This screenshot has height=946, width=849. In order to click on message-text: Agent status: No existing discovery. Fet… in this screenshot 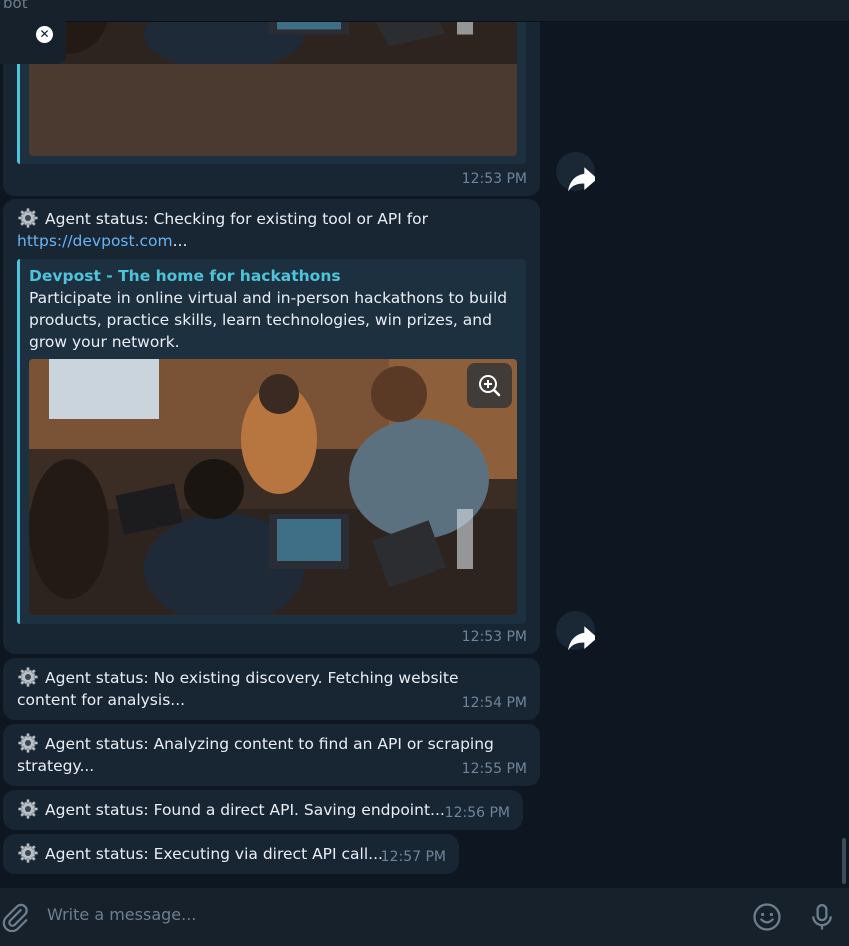, I will do `click(268, 688)`.